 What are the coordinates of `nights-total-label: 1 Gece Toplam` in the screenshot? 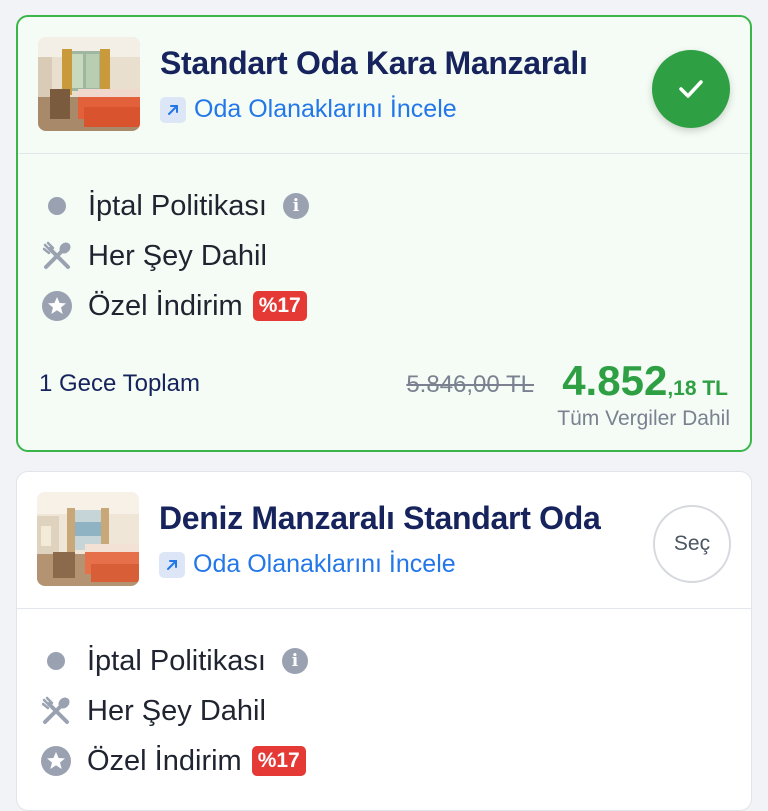 It's located at (119, 383).